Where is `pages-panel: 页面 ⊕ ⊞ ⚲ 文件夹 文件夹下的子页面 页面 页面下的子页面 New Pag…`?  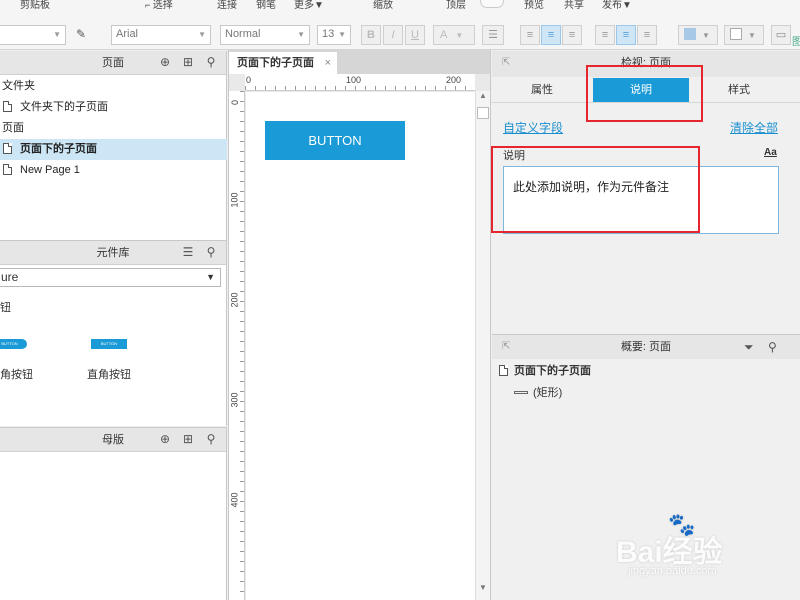
pages-panel: 页面 ⊕ ⊞ ⚲ 文件夹 文件夹下的子页面 页面 页面下的子页面 New Pag… is located at coordinates (113, 145).